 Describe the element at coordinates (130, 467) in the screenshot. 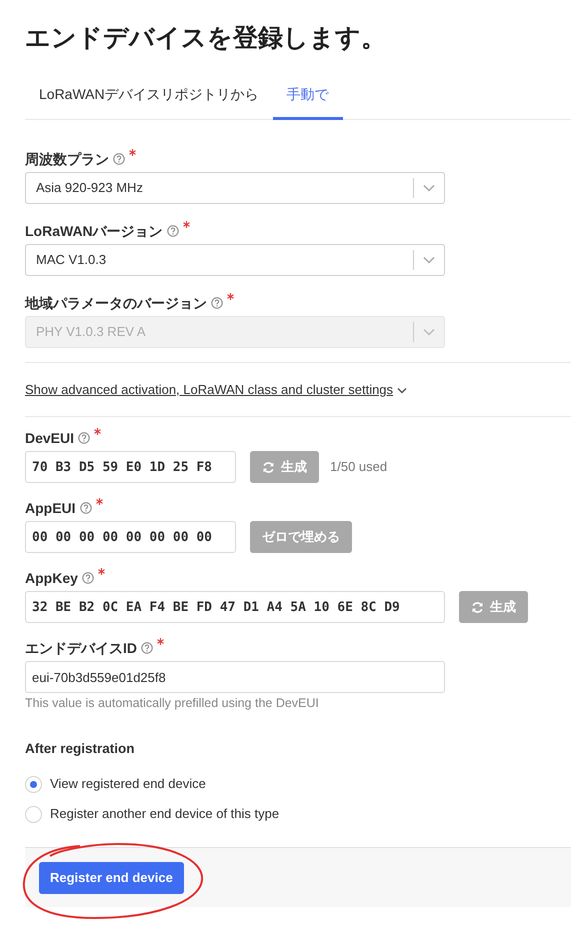

I see `input-field: 70 B3 D5 59 E0 1D 25 F8` at that location.